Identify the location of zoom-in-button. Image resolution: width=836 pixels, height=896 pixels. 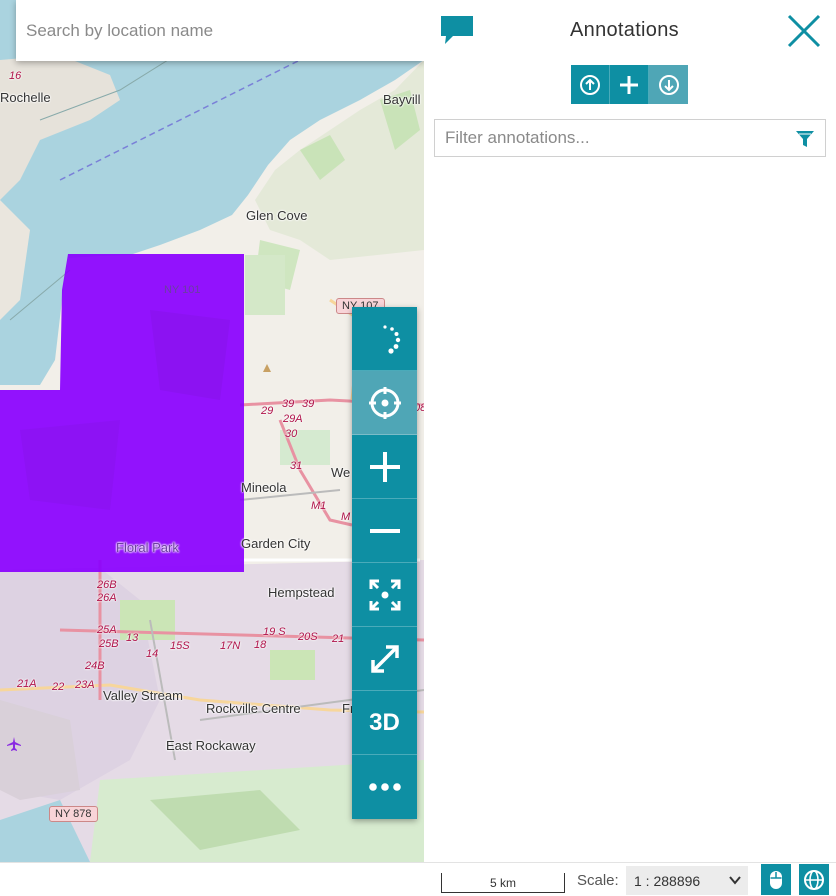
(384, 467).